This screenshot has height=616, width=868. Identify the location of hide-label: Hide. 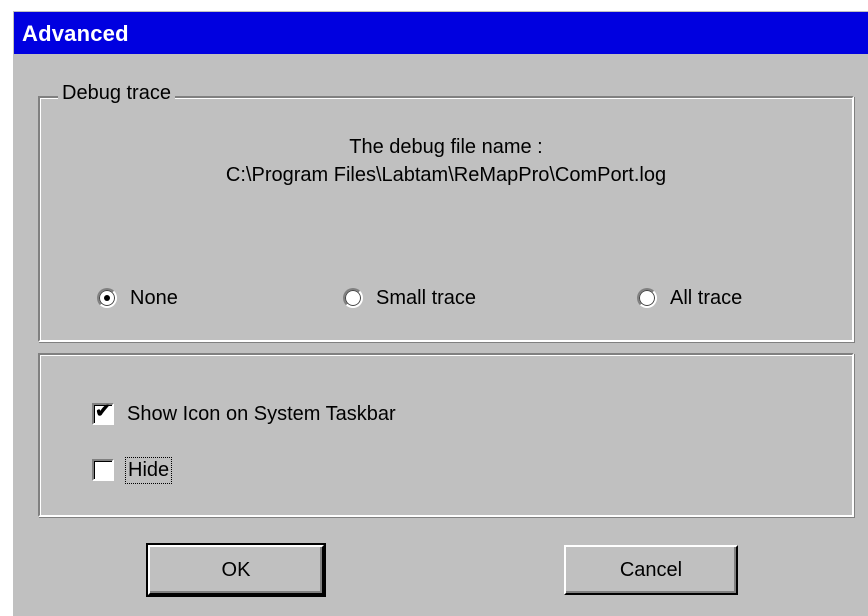
(148, 470).